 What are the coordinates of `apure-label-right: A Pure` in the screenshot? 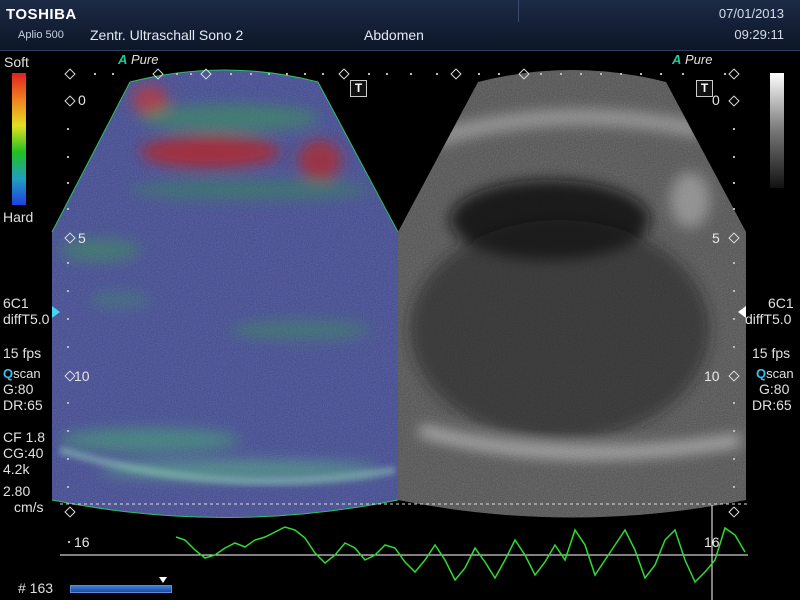 It's located at (692, 59).